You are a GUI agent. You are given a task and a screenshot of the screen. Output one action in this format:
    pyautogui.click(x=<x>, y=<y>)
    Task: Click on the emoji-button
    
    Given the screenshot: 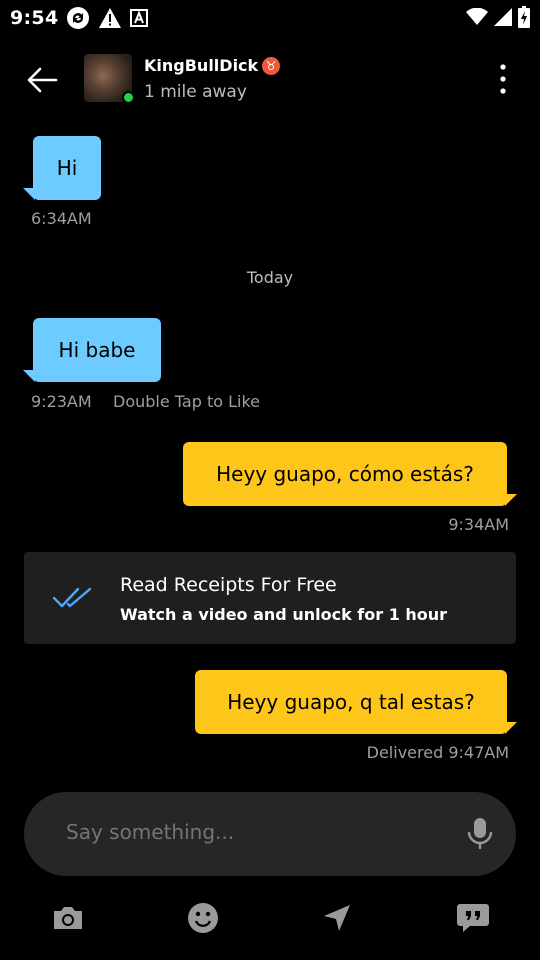 What is the action you would take?
    pyautogui.click(x=203, y=918)
    